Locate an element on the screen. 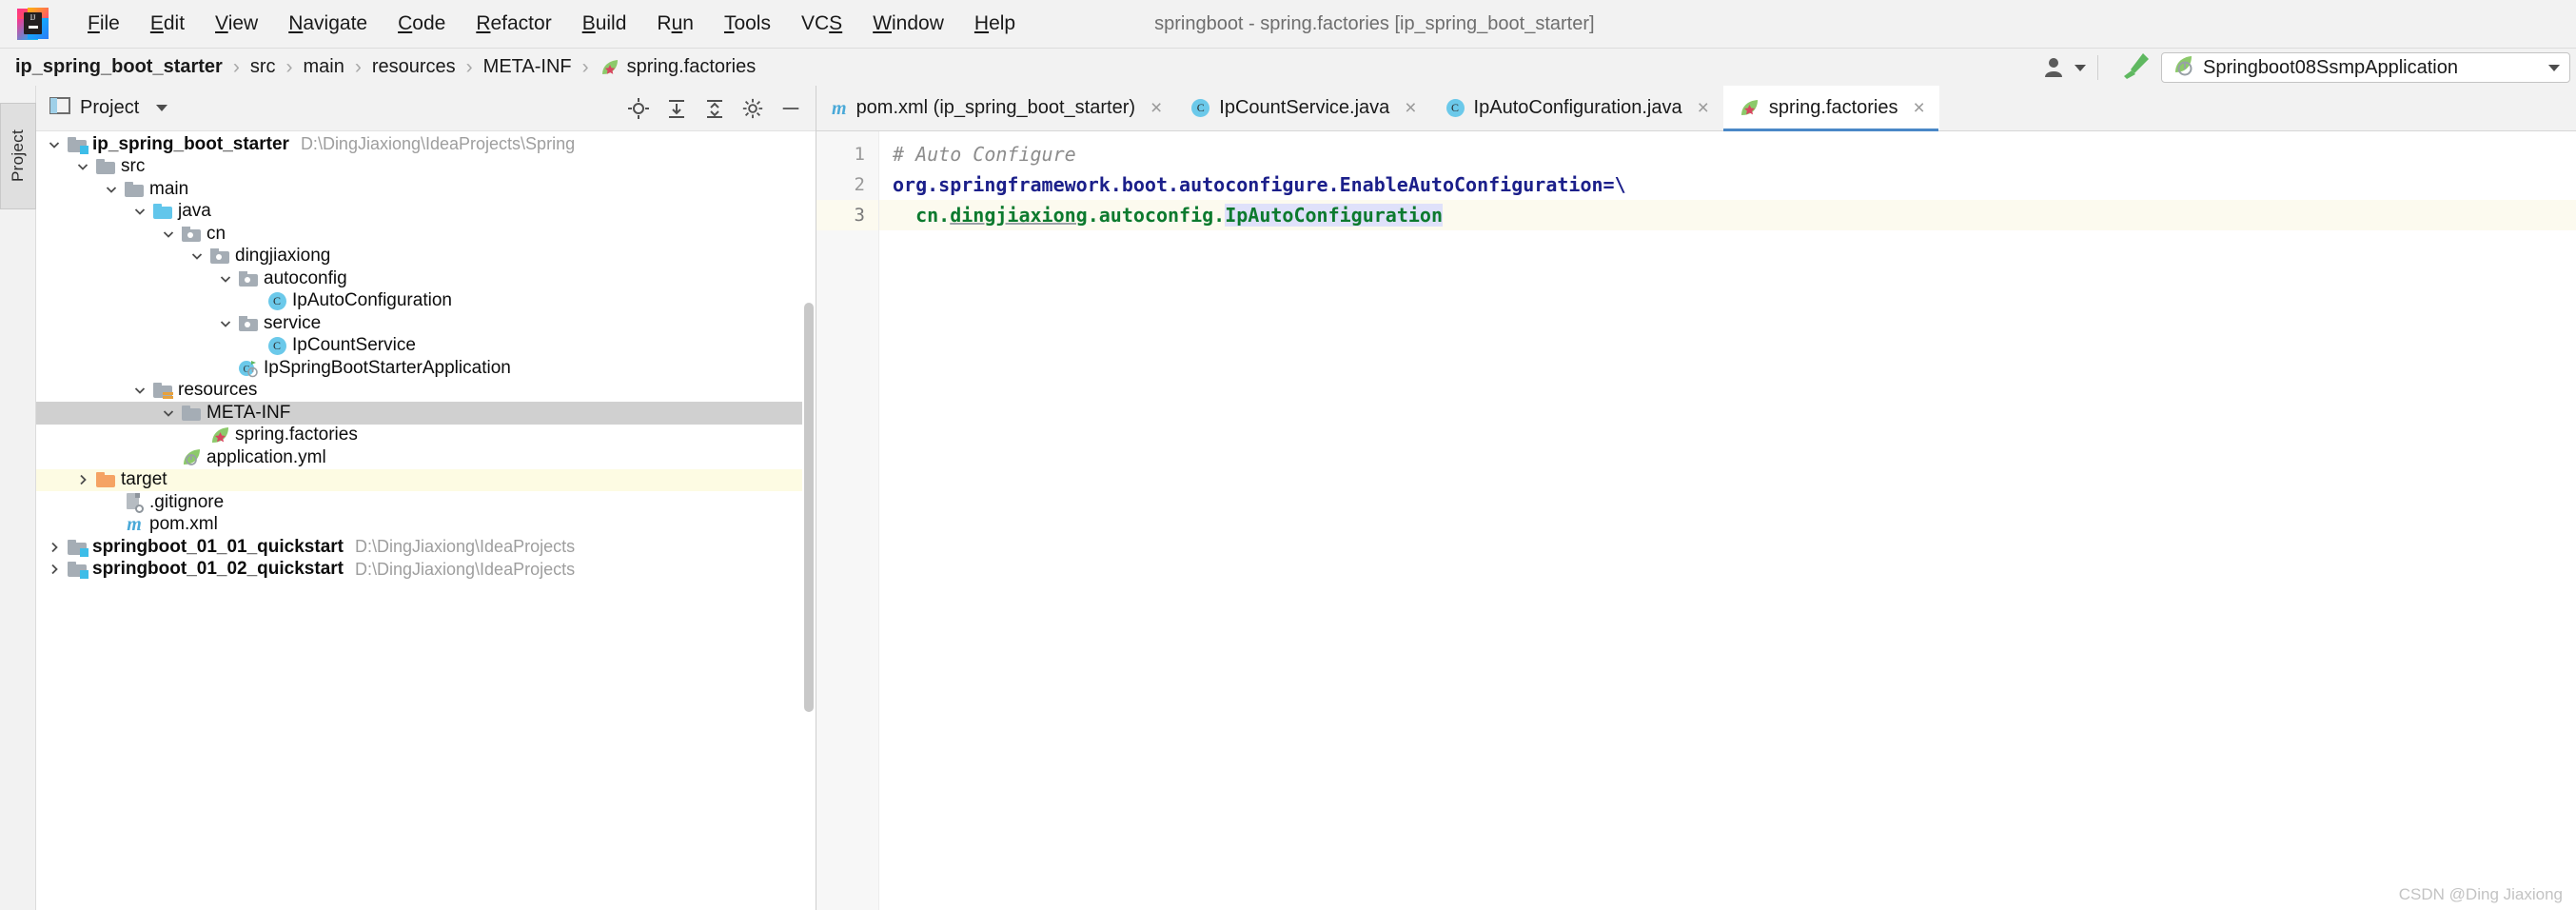  tool-window-button-project: Project is located at coordinates (18, 156).